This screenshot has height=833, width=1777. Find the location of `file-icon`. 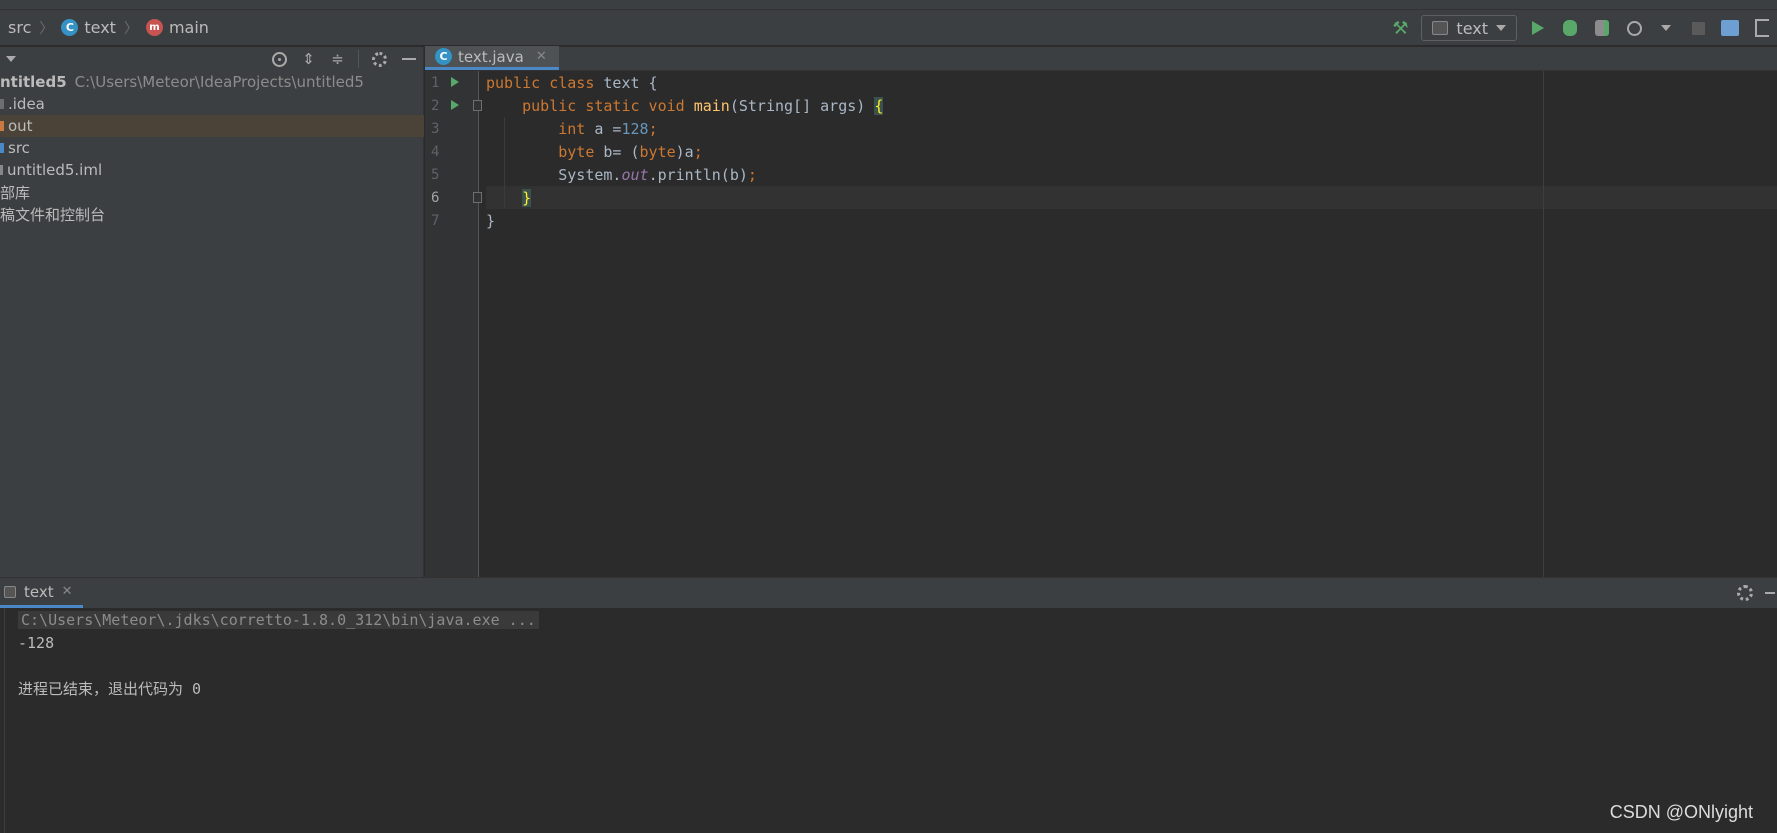

file-icon is located at coordinates (1, 170).